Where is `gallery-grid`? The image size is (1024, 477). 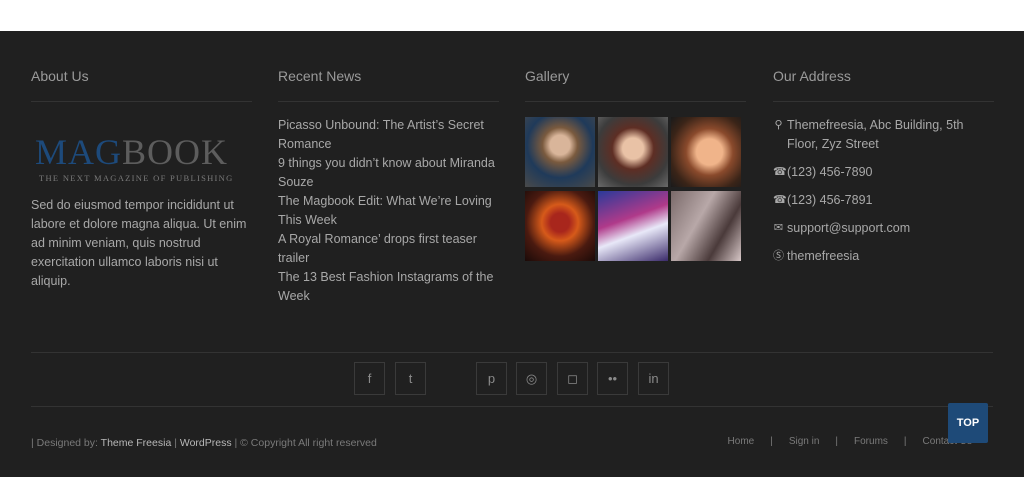
gallery-grid is located at coordinates (633, 189).